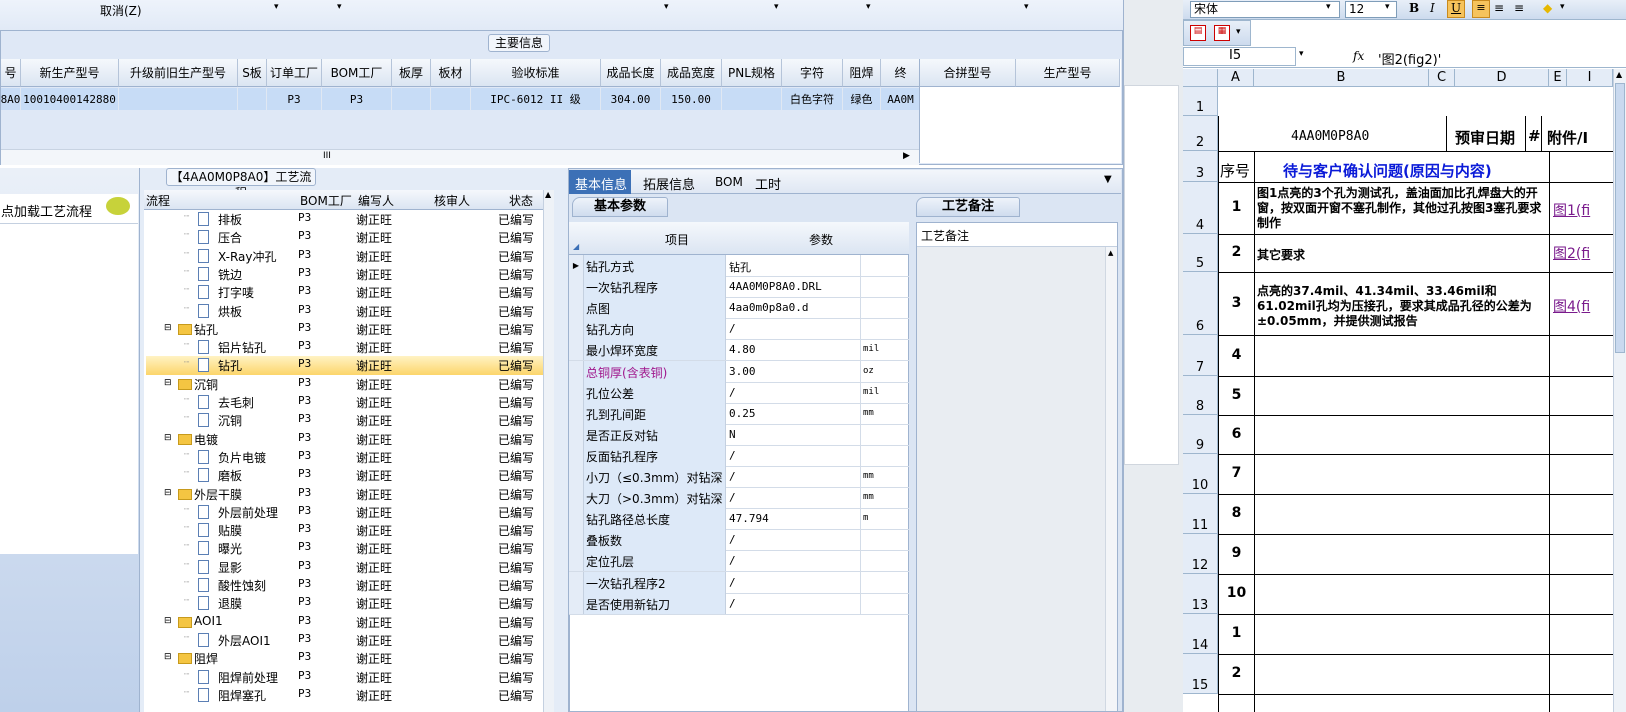 This screenshot has height=712, width=1626. What do you see at coordinates (536, 99) in the screenshot?
I see `table-cell: IPC-6012 II 级` at bounding box center [536, 99].